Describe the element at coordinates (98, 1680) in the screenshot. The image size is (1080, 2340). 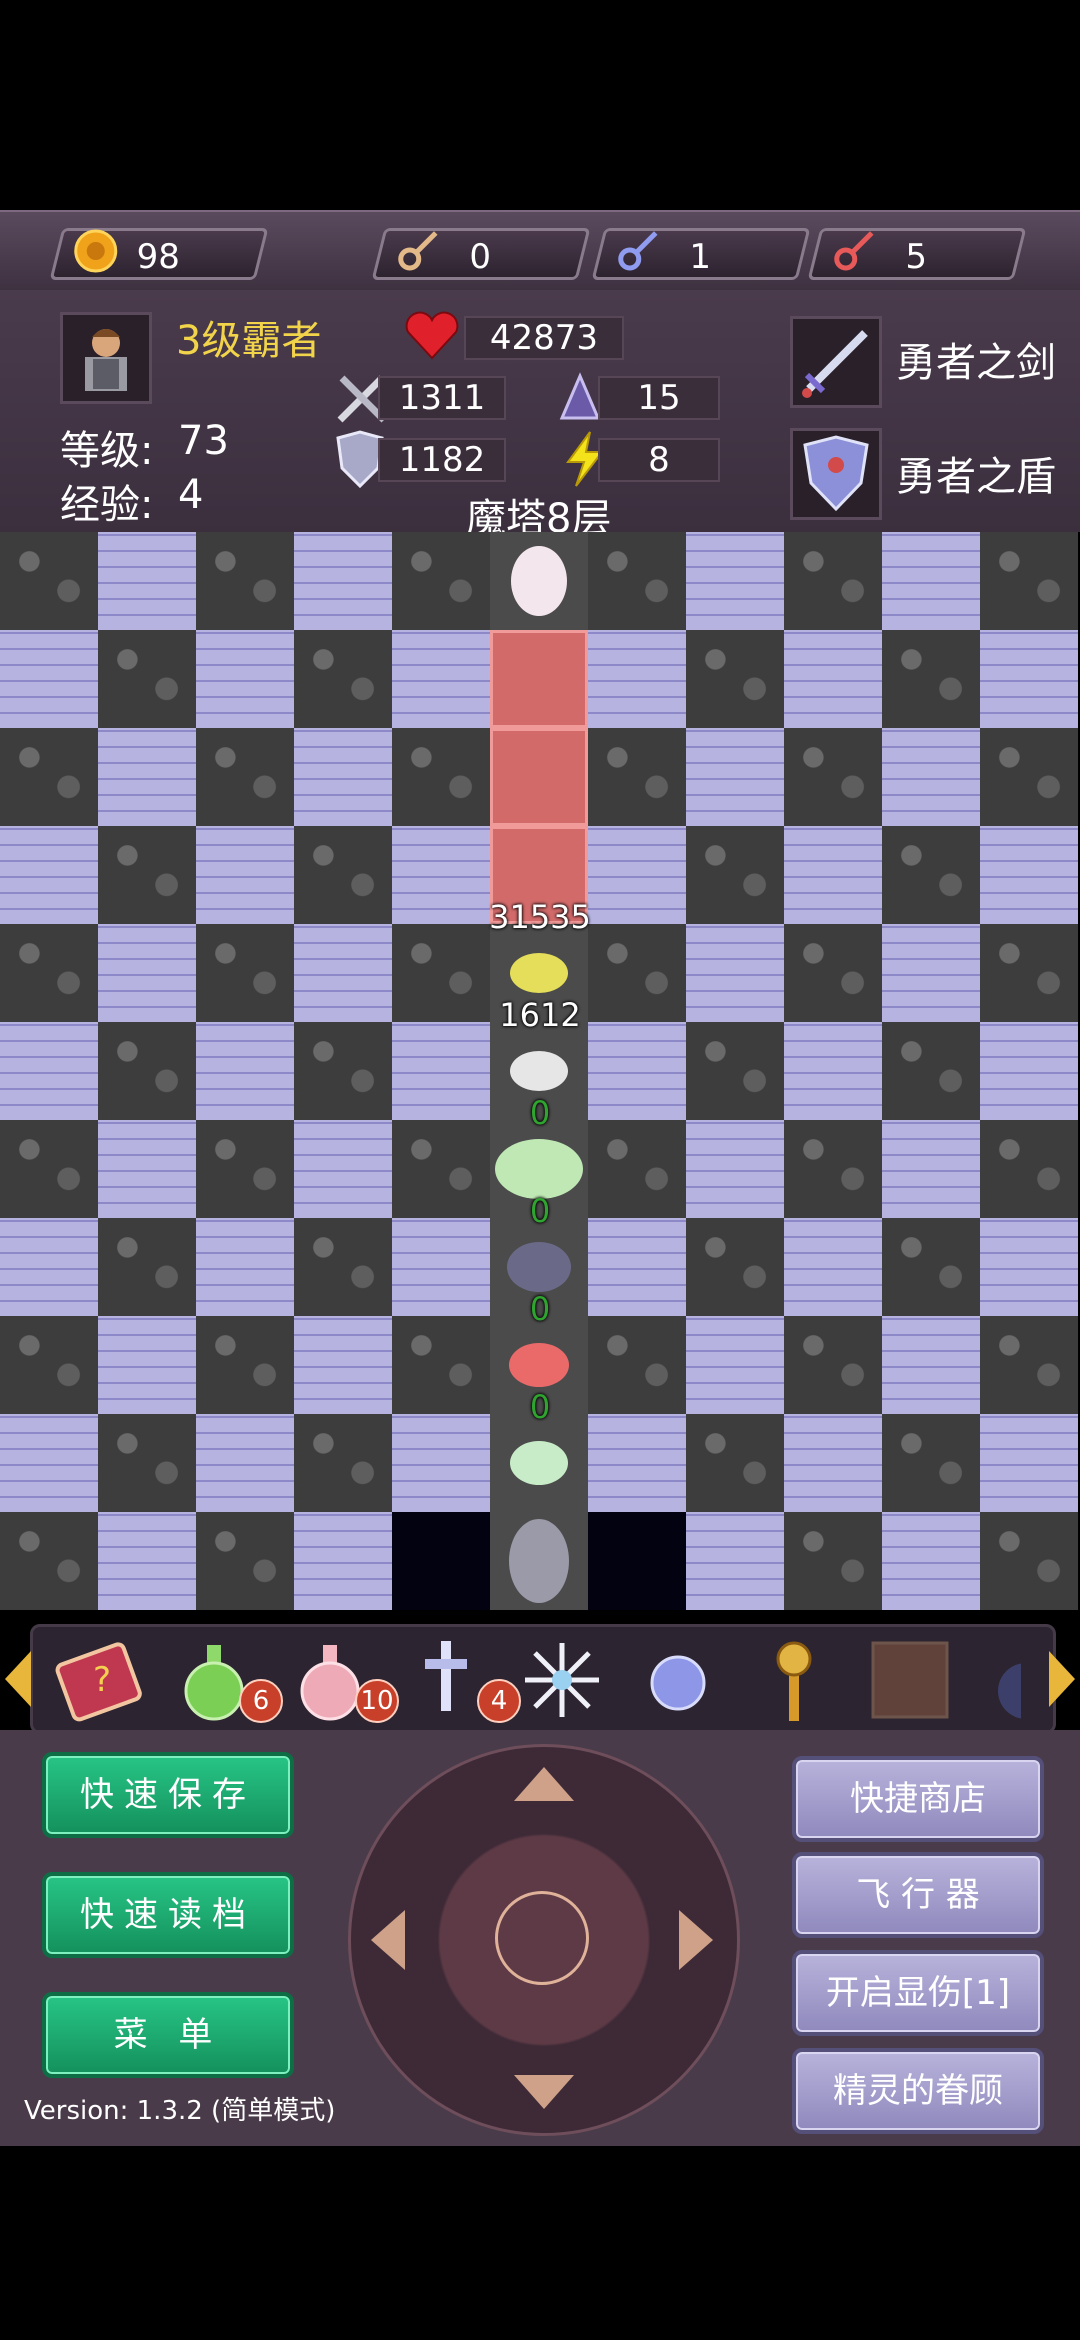
I see `monster-book-icon: ?` at that location.